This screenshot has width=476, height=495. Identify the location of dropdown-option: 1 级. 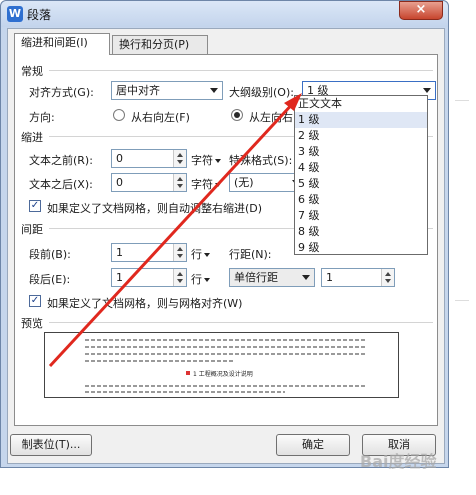
(361, 120).